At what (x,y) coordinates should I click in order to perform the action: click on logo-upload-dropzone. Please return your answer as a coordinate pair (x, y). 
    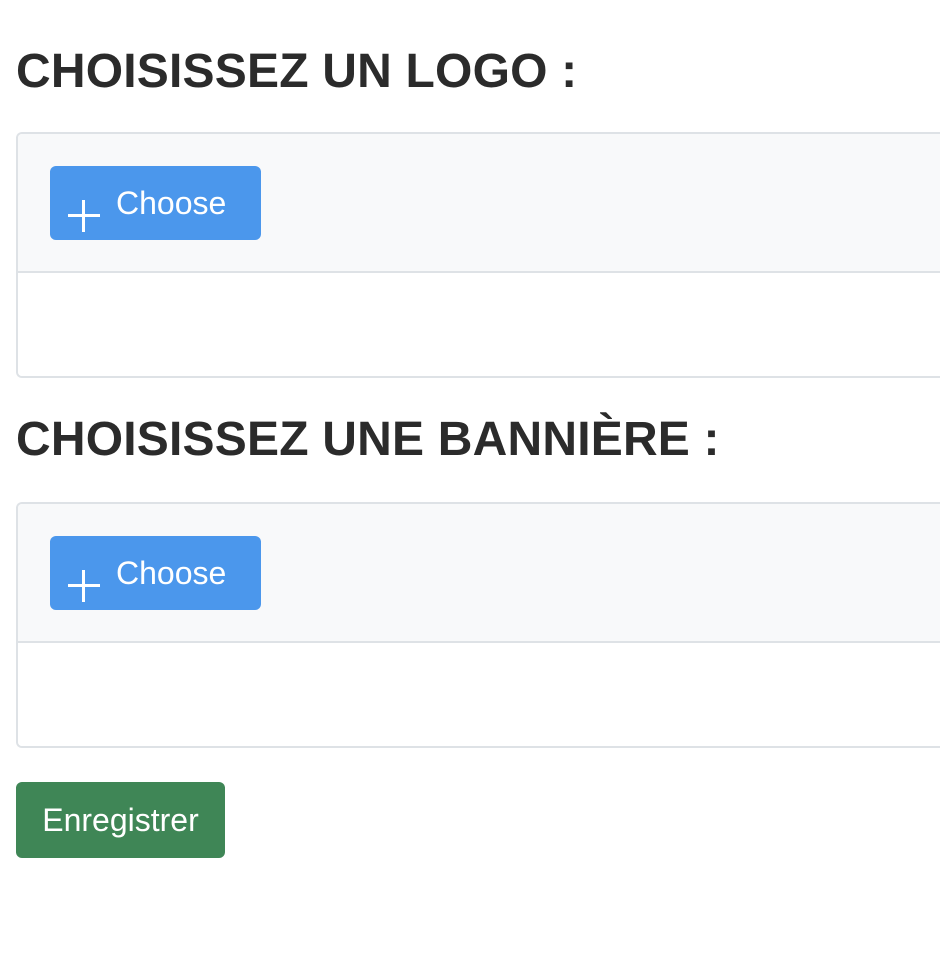
    Looking at the image, I should click on (479, 324).